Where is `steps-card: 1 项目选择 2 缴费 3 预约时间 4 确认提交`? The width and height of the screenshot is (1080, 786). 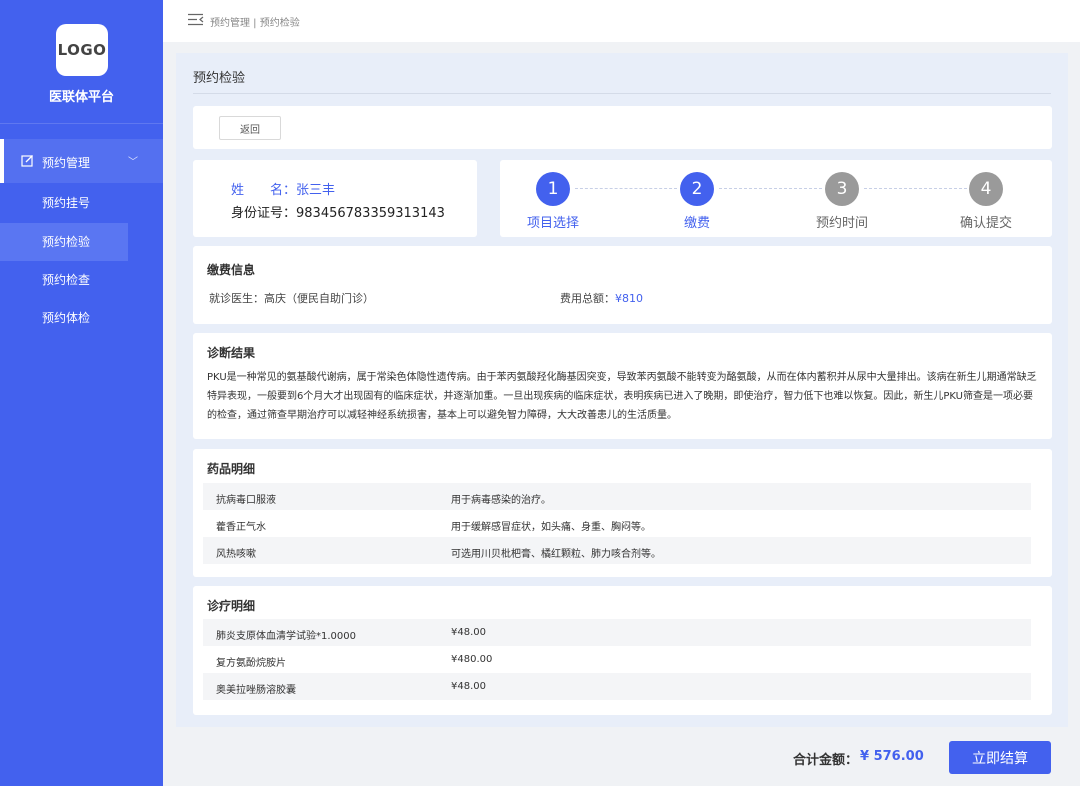 steps-card: 1 项目选择 2 缴费 3 预约时间 4 确认提交 is located at coordinates (776, 198).